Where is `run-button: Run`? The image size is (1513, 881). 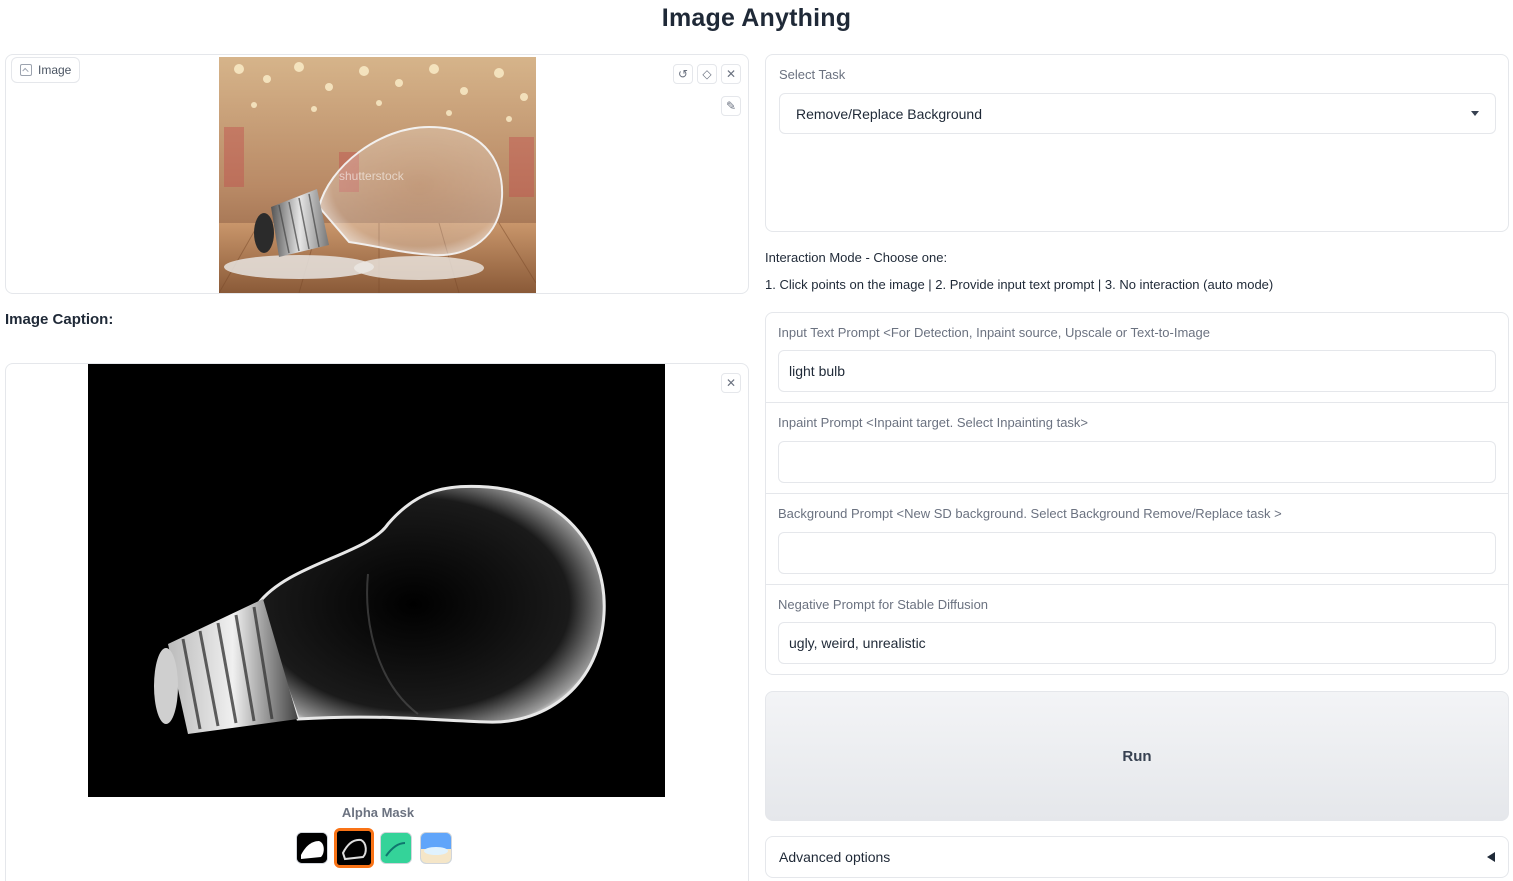 run-button: Run is located at coordinates (1137, 756).